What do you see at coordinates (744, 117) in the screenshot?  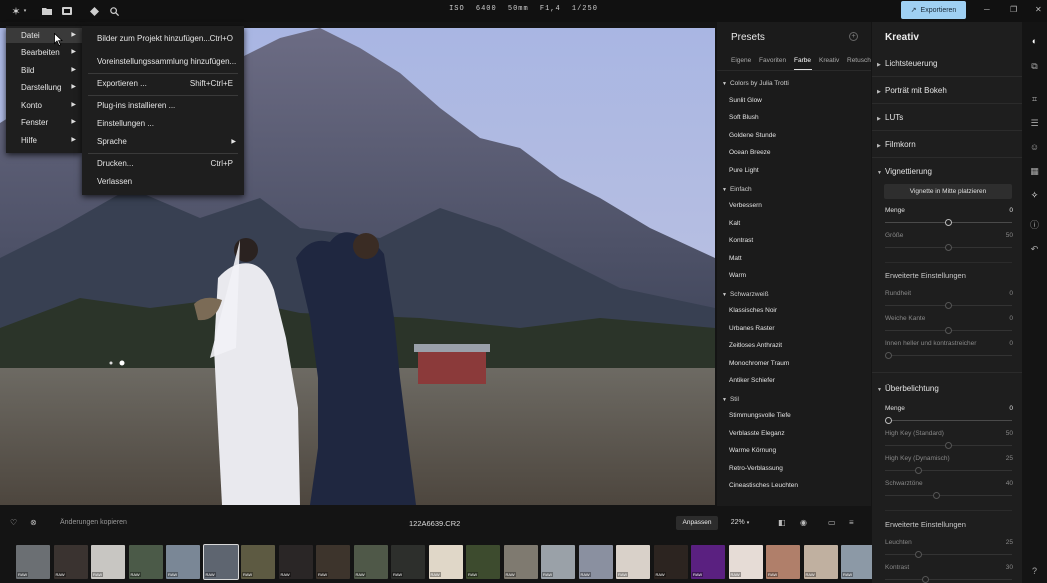 I see `preset-item: Soft Blush` at bounding box center [744, 117].